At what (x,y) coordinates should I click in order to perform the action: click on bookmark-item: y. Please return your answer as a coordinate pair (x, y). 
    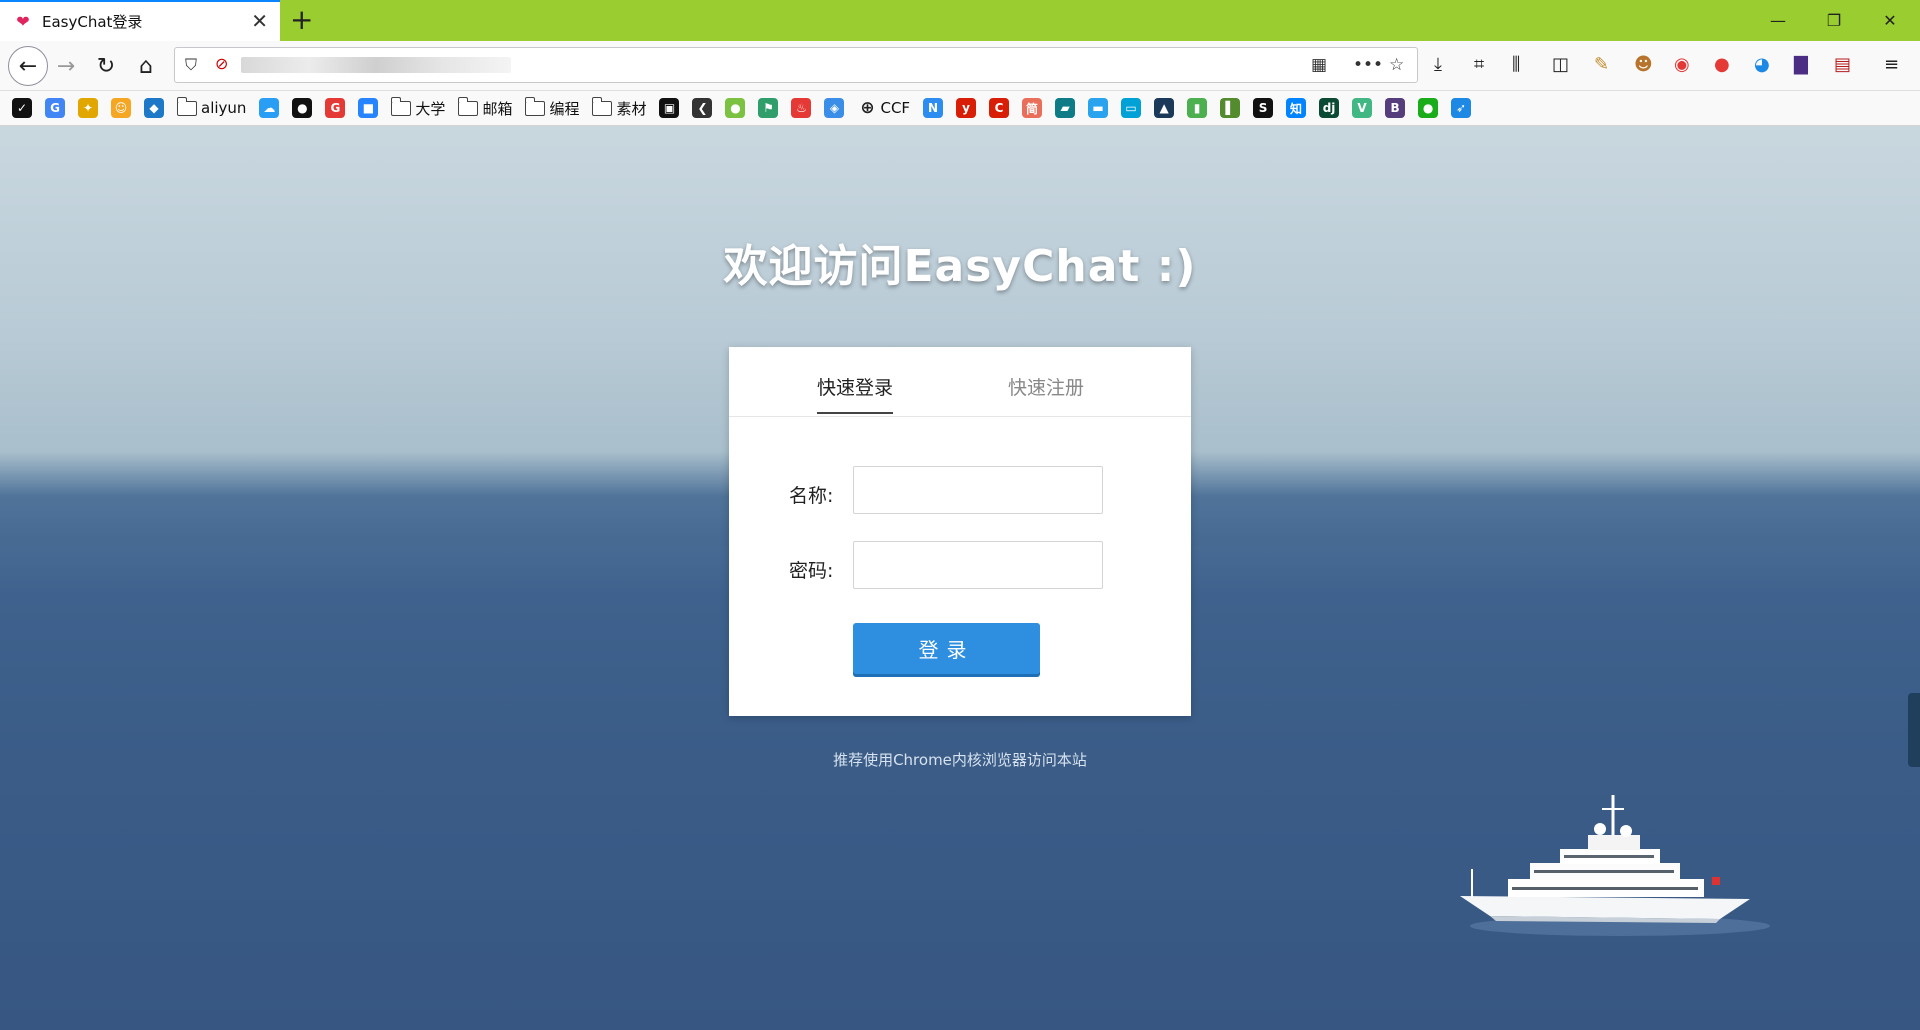
    Looking at the image, I should click on (966, 108).